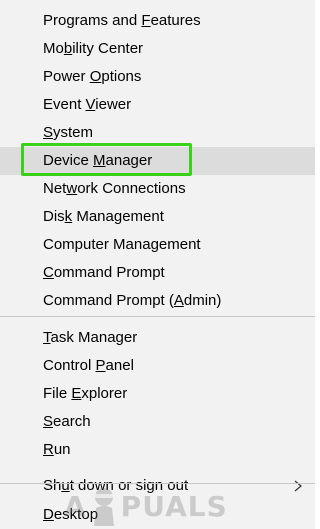 This screenshot has width=320, height=529. I want to click on menu-item-computer-management: Computer Management, so click(157, 245).